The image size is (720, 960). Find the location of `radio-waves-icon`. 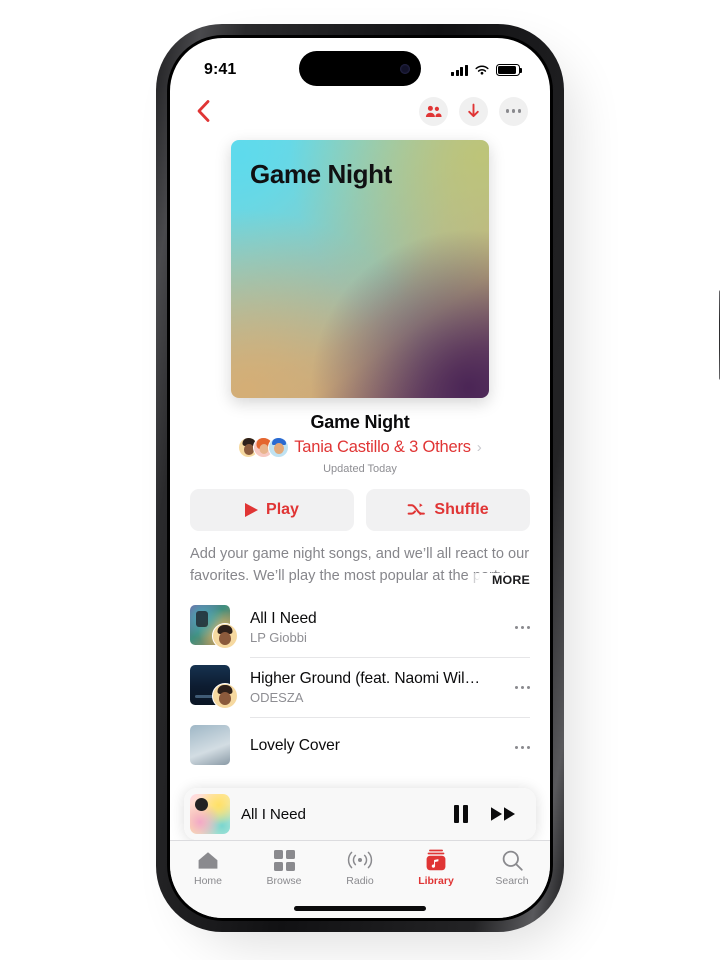

radio-waves-icon is located at coordinates (360, 860).